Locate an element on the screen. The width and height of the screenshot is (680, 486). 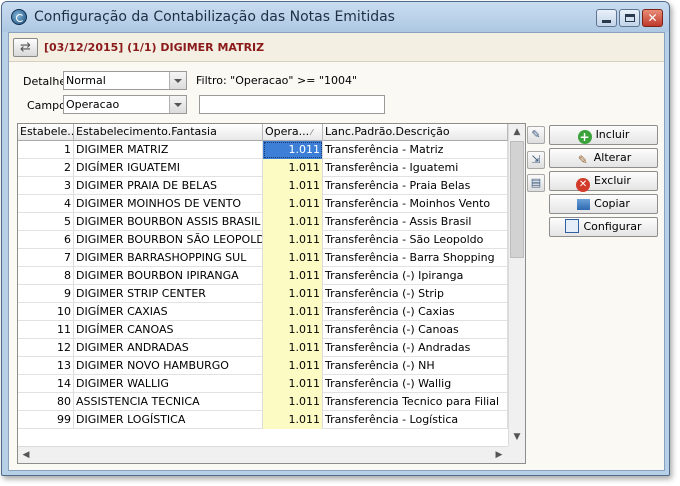
column-header-fantasia: Estabelecimento.Fantasia is located at coordinates (168, 132).